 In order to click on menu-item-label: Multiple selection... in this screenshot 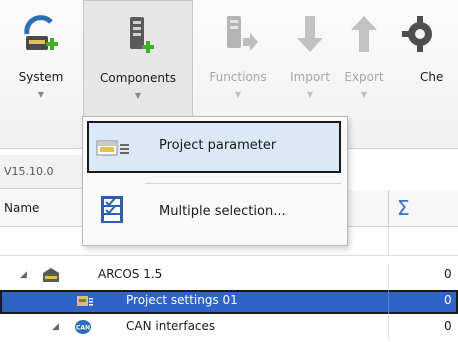, I will do `click(222, 211)`.